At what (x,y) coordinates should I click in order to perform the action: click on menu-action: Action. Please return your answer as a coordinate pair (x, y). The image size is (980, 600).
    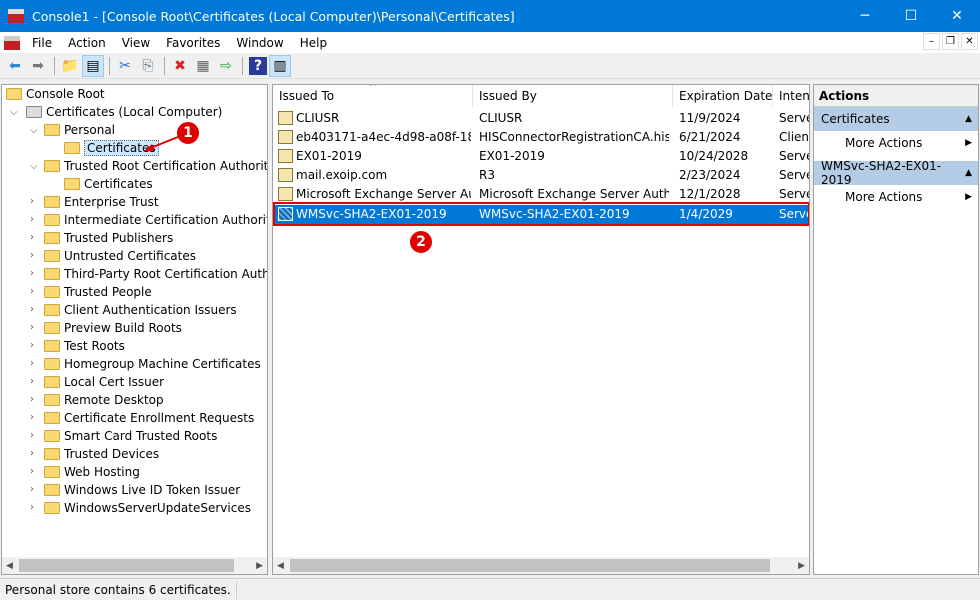
    Looking at the image, I should click on (87, 43).